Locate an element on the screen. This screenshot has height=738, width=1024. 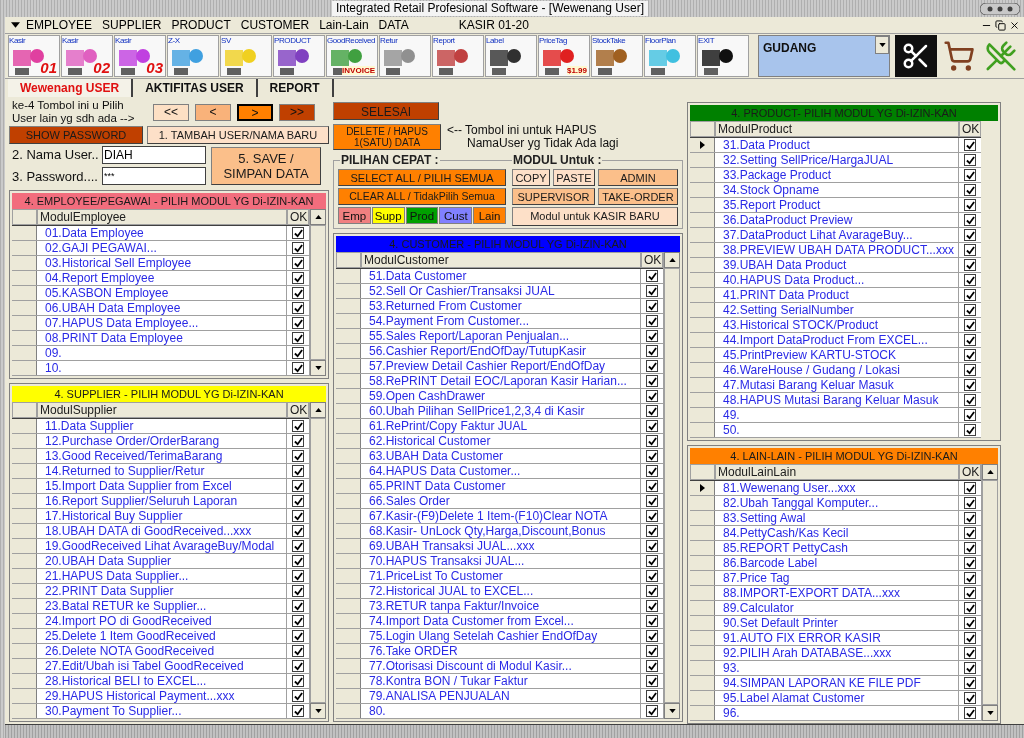
nav-button: >> is located at coordinates (297, 112).